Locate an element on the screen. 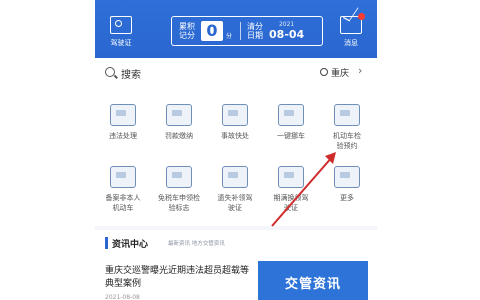 This screenshot has width=480, height=300. clear-date-label: 清分日期 is located at coordinates (252, 31).